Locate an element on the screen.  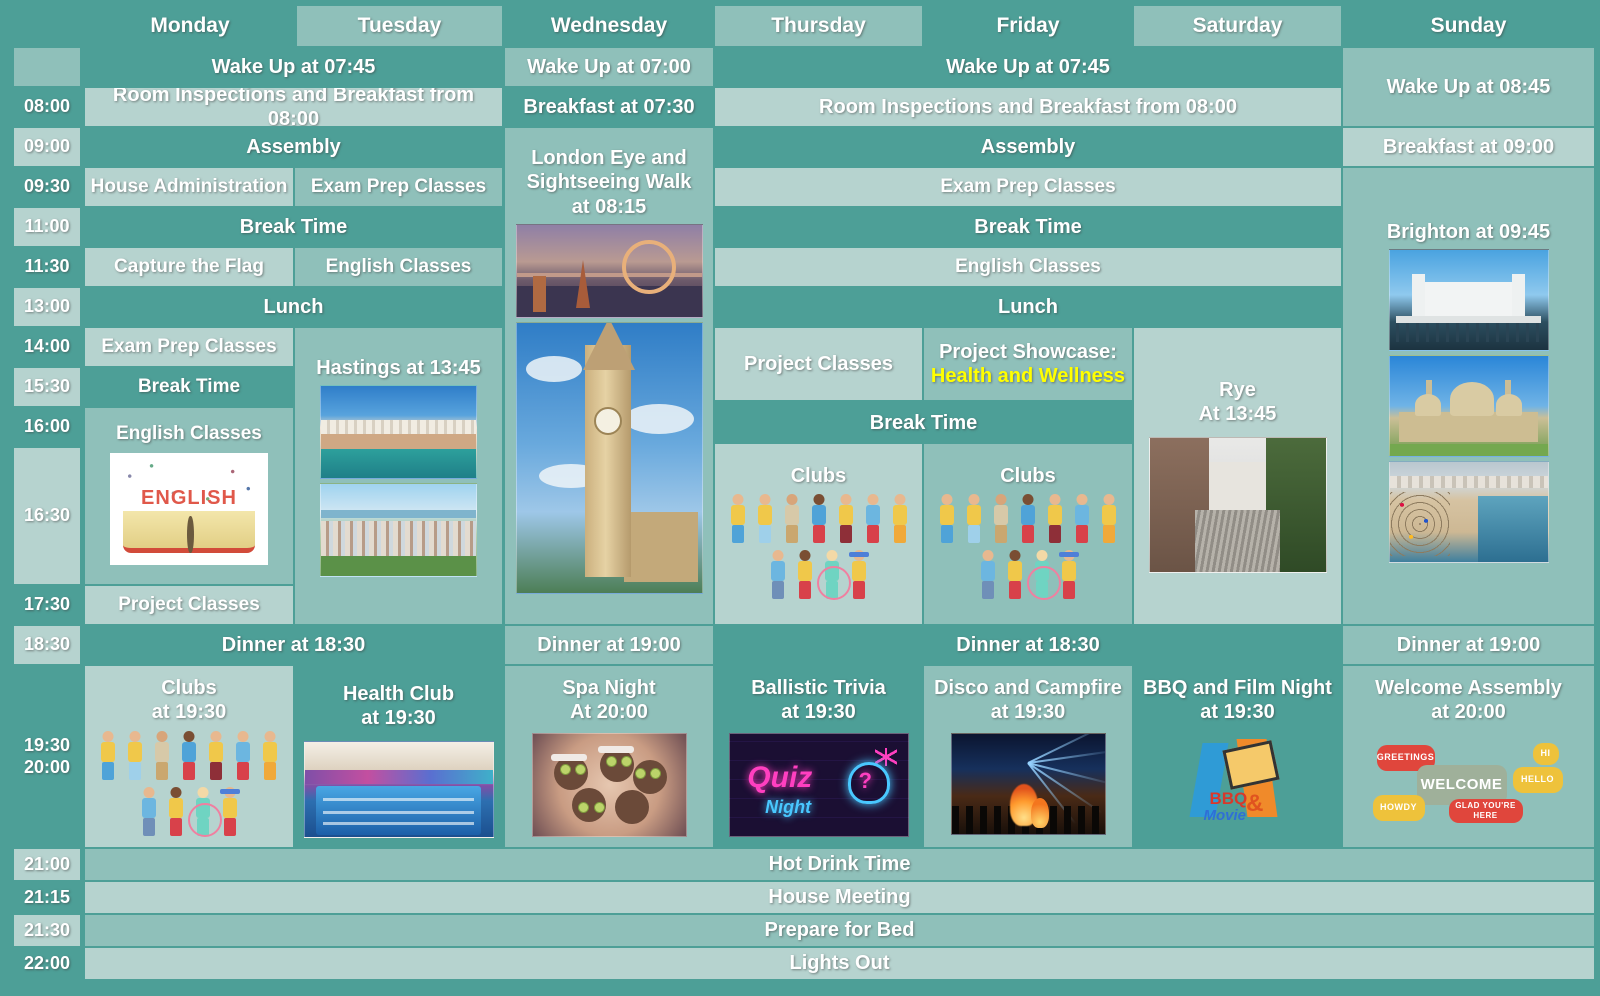
event-clubs-thursday: Clubs is located at coordinates (818, 534).